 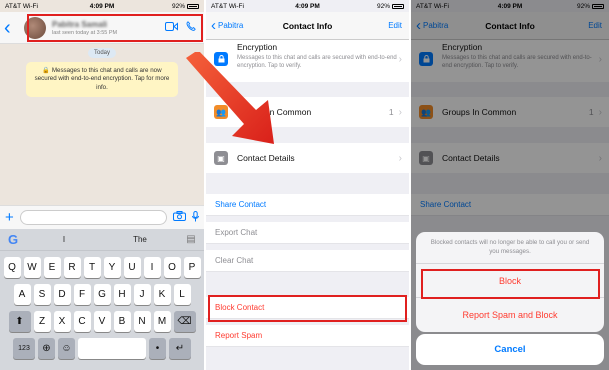 I want to click on suggestion-1: I, so click(x=64, y=239).